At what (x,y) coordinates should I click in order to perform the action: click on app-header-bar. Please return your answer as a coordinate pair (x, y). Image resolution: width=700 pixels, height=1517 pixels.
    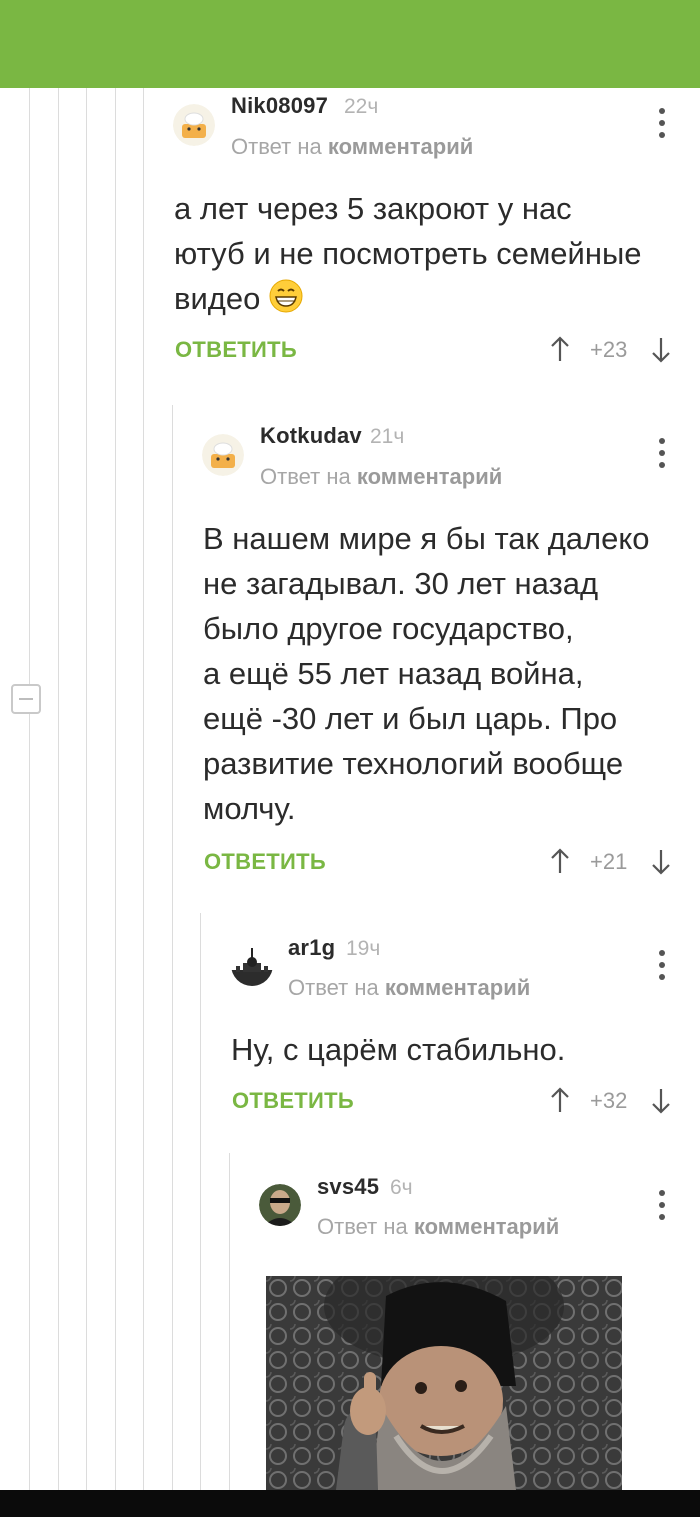
    Looking at the image, I should click on (350, 44).